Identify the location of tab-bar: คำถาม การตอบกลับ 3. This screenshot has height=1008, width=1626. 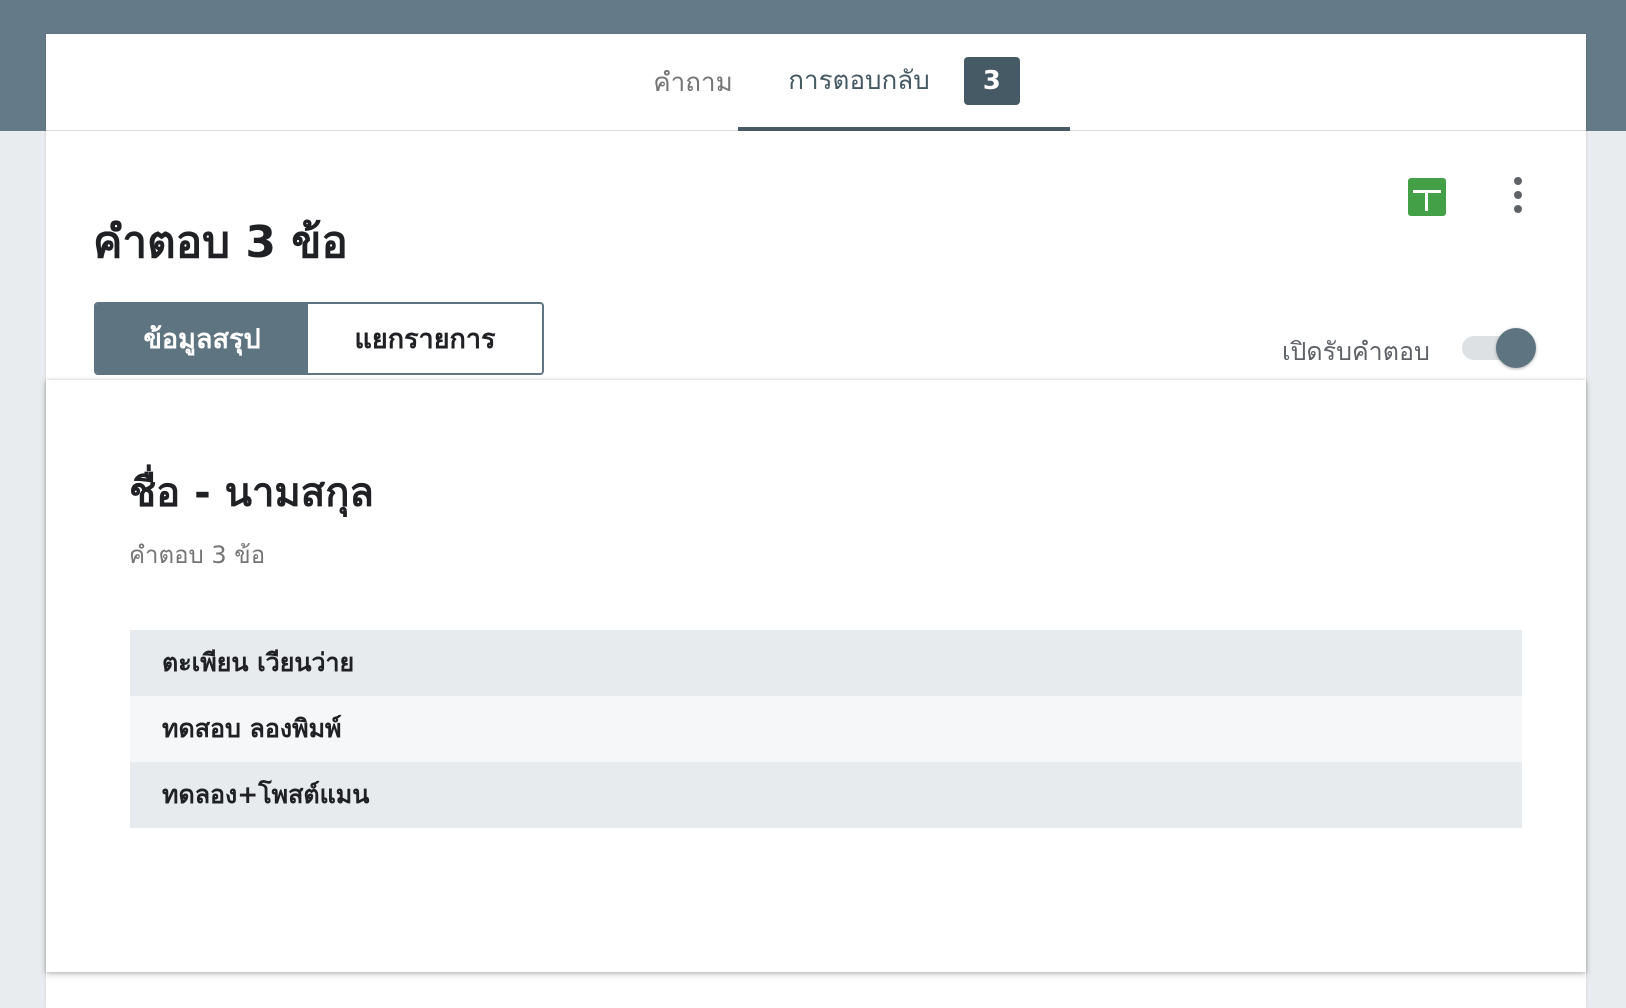
(816, 82).